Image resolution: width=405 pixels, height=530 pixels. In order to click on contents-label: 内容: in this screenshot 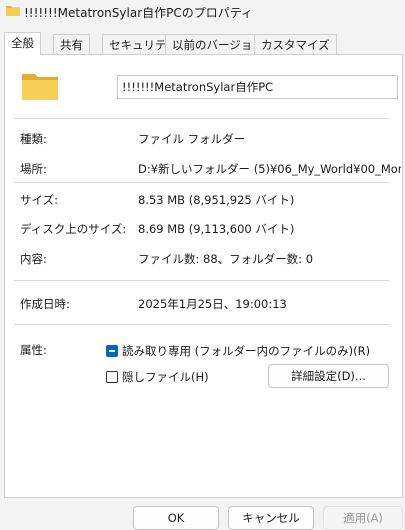, I will do `click(33, 259)`.